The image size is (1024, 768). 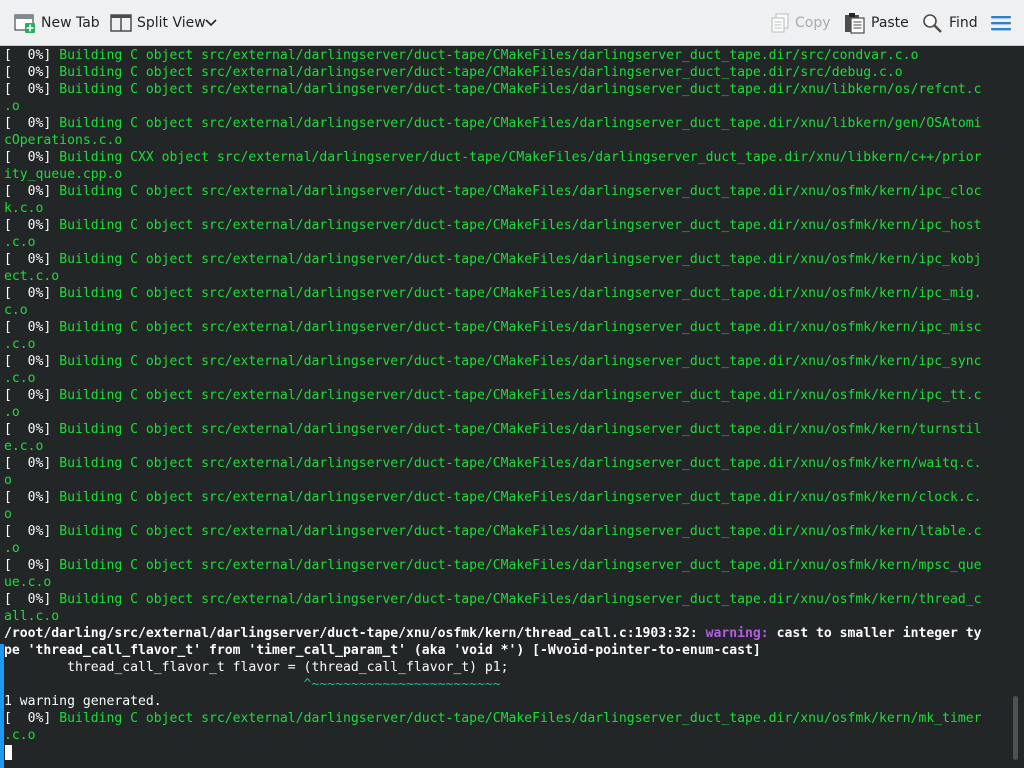 I want to click on split-view-dropdown, so click(x=213, y=23).